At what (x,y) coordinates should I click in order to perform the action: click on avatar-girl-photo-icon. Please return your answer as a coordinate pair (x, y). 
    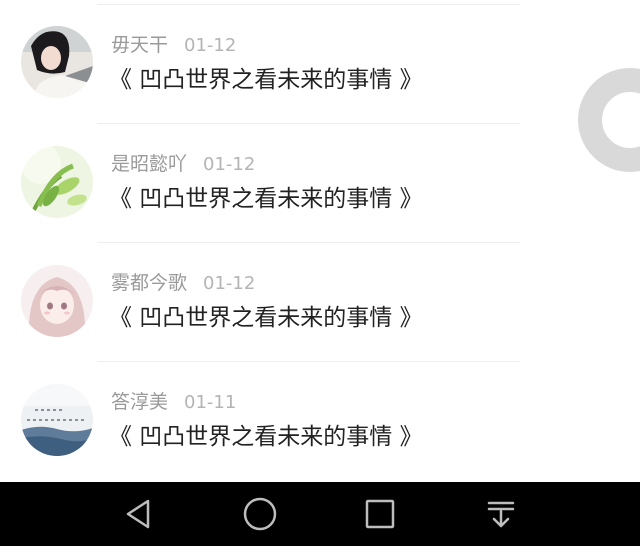
    Looking at the image, I should click on (57, 62).